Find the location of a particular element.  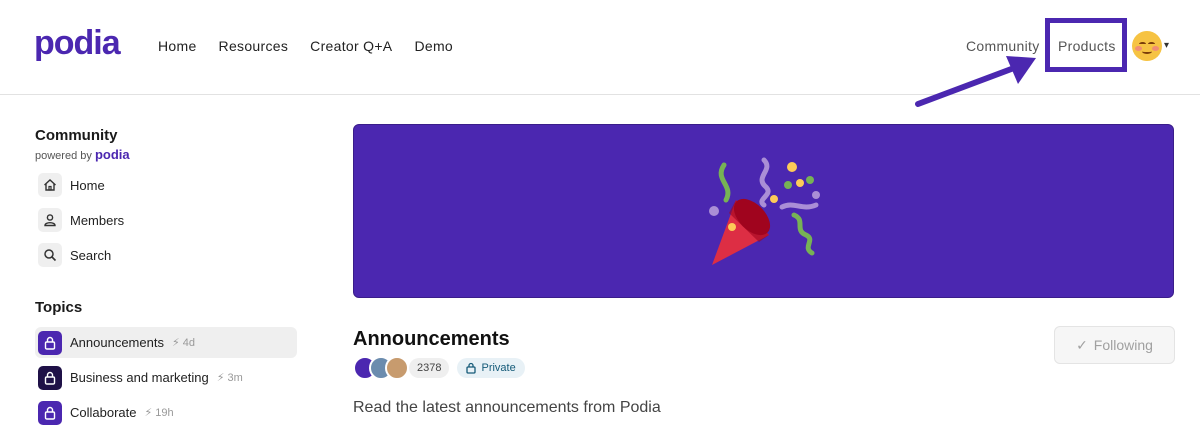

topic-activity-time: 19h is located at coordinates (164, 413).